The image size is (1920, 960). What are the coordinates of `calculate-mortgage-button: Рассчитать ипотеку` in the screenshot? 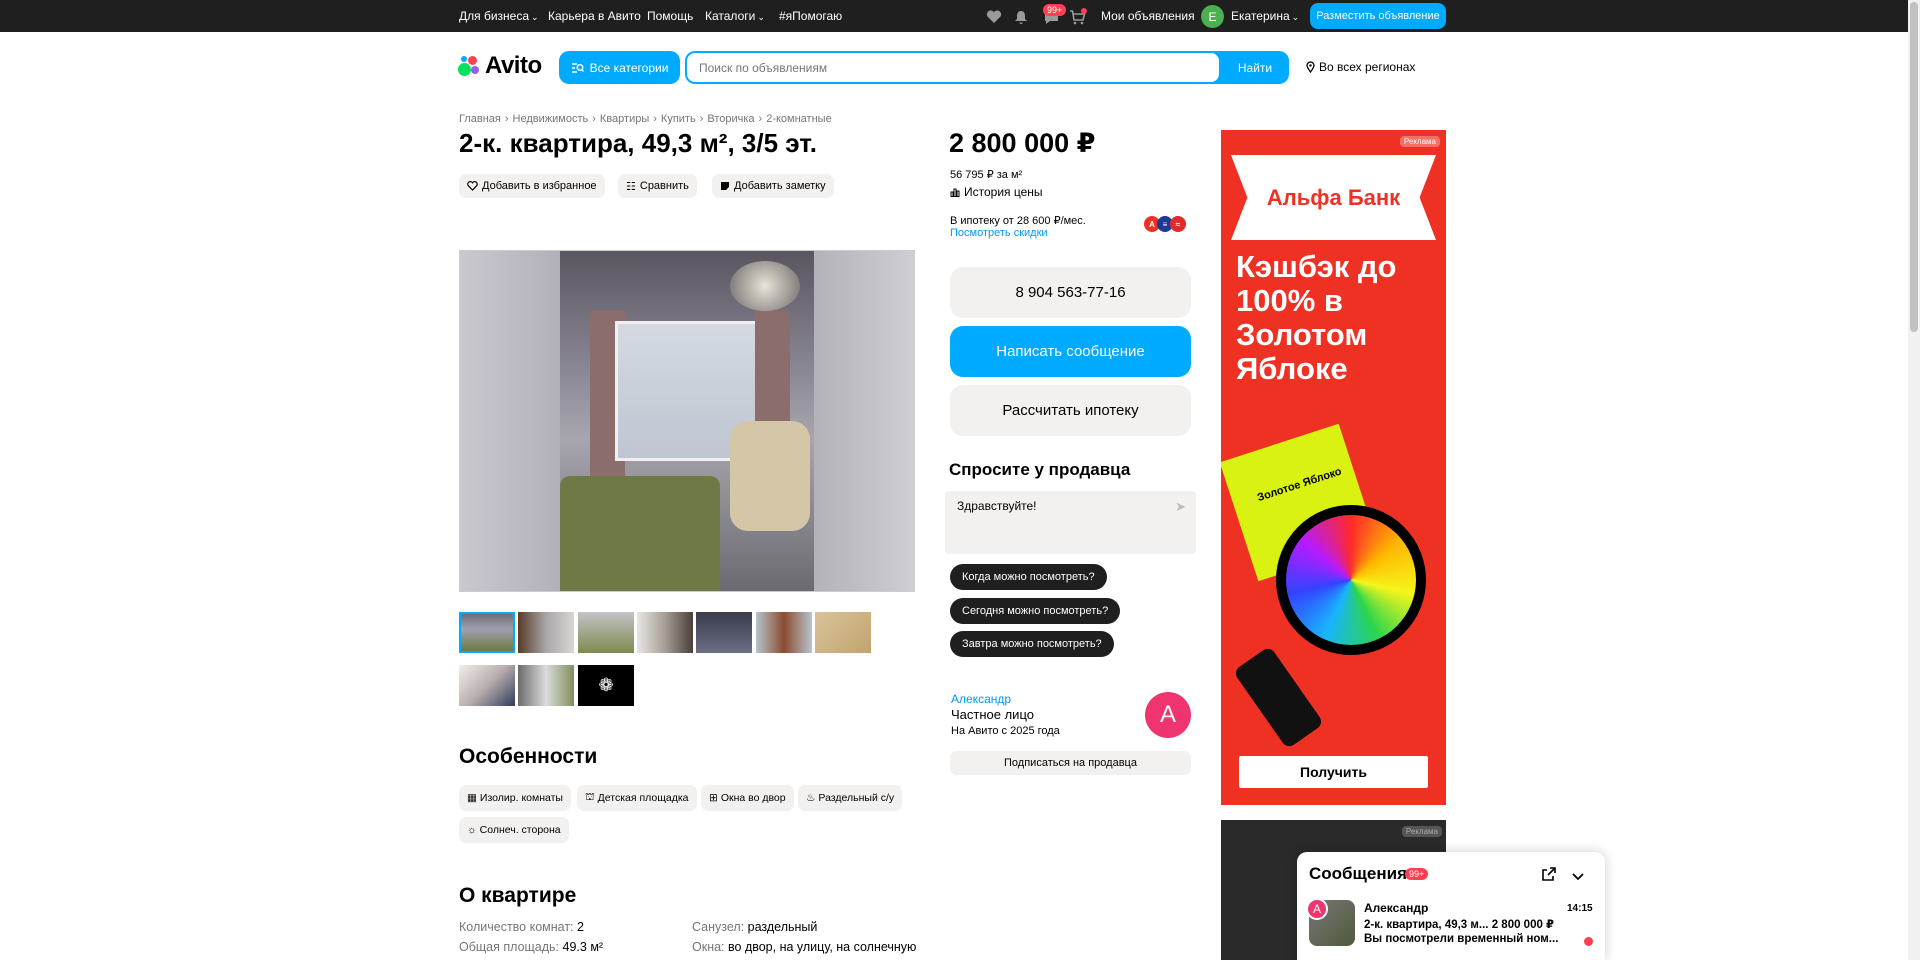 It's located at (1070, 410).